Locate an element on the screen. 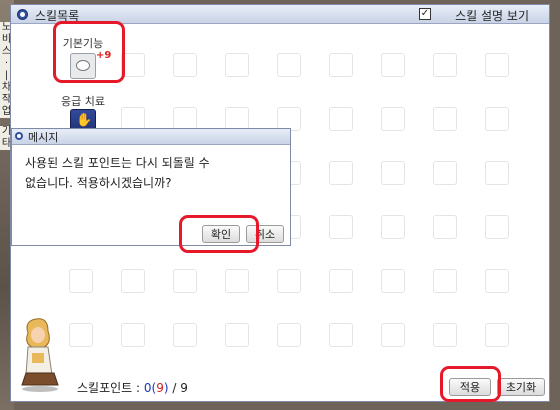 Image resolution: width=560 pixels, height=410 pixels. message-line: 사용된 스킬 포인트는 다시 되돌릴 수 is located at coordinates (117, 163).